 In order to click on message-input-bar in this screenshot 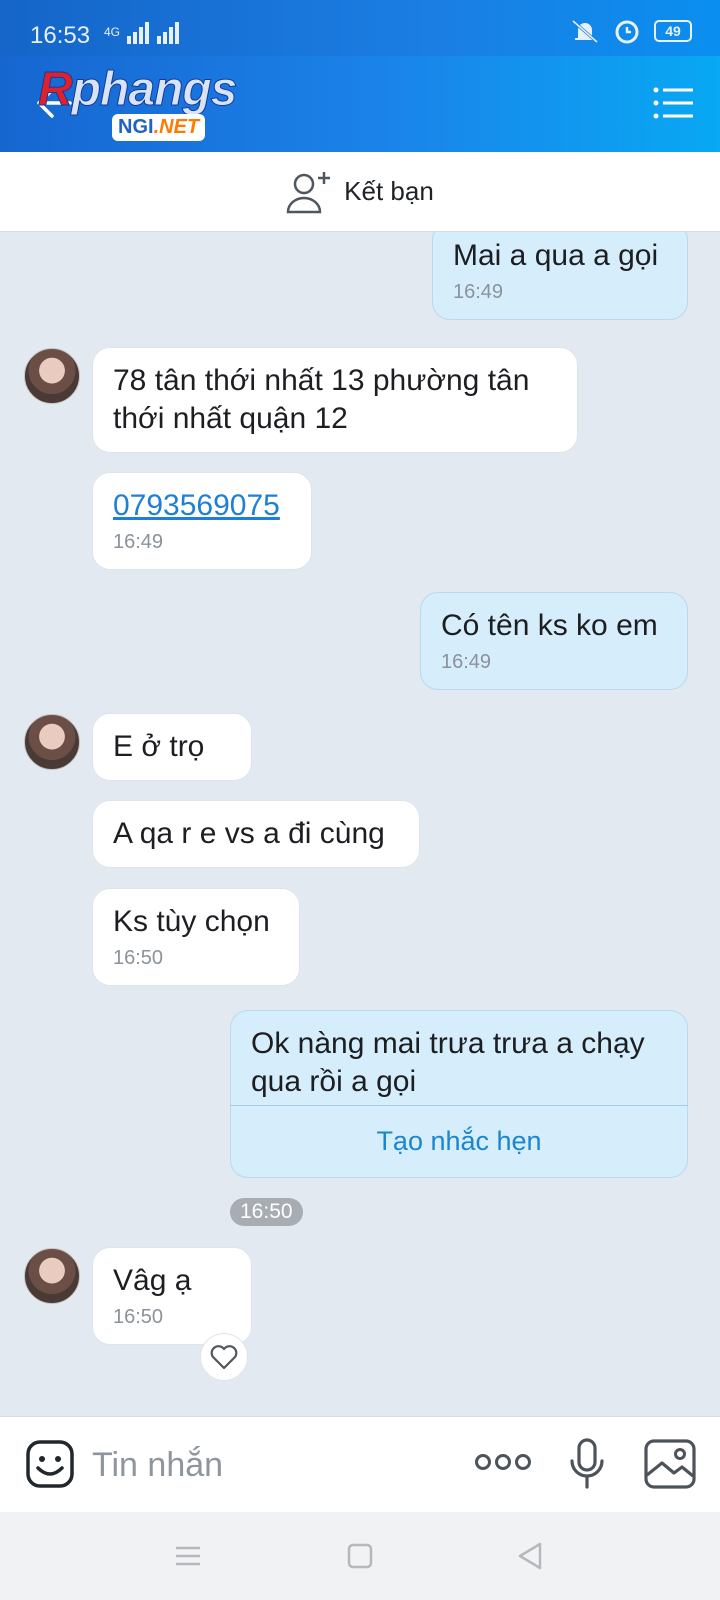, I will do `click(360, 1464)`.